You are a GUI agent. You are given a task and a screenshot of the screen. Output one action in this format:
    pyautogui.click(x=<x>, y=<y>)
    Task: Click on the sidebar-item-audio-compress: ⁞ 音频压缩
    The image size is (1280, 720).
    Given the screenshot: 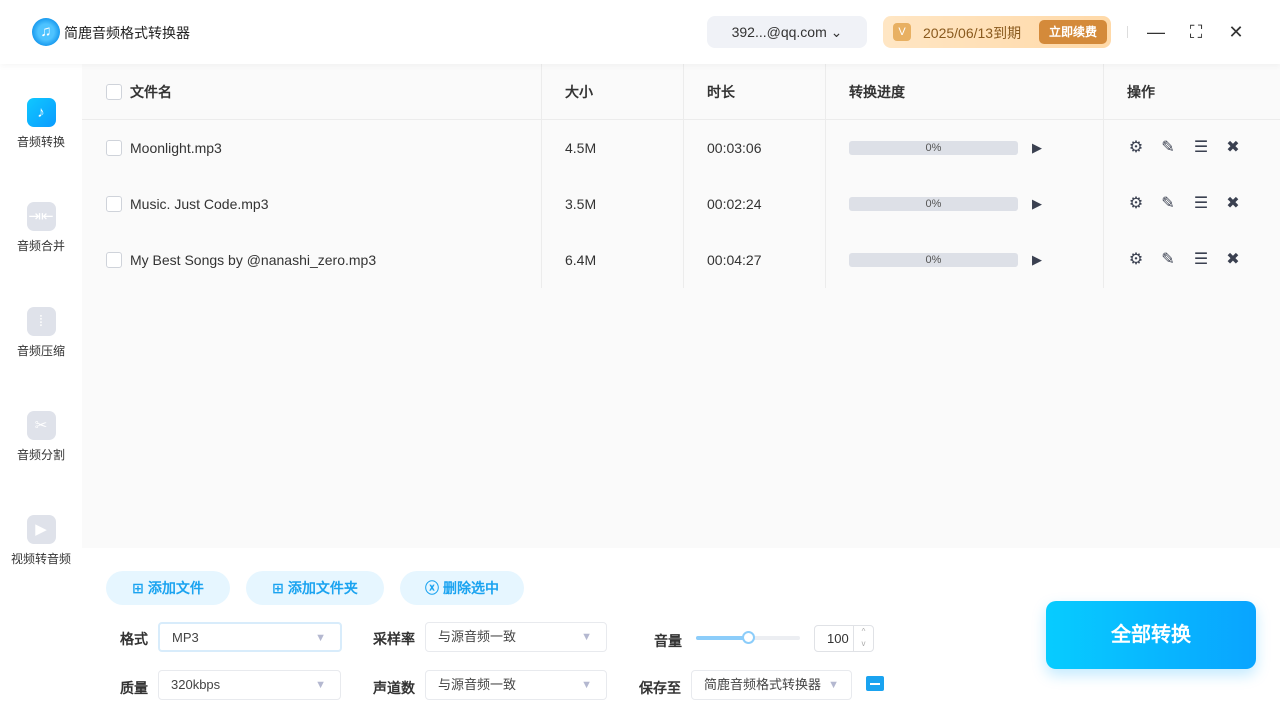 What is the action you would take?
    pyautogui.click(x=41, y=333)
    